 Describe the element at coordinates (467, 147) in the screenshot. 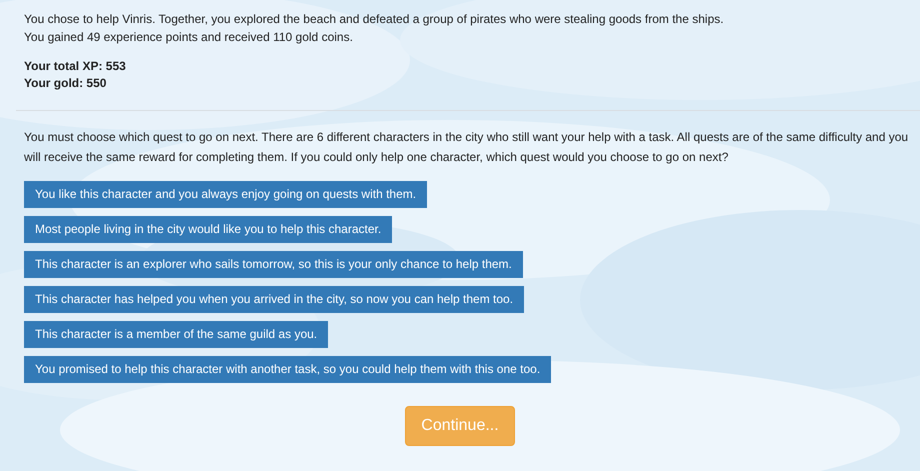

I see `question-text: You must choose which quest to go on next. There are 6 different characters in the city who still want your help with a task. All quests are of the same difficulty and you will receive the same reward for completing them. If you could only help one character, which quest would you choose to go on next?` at that location.